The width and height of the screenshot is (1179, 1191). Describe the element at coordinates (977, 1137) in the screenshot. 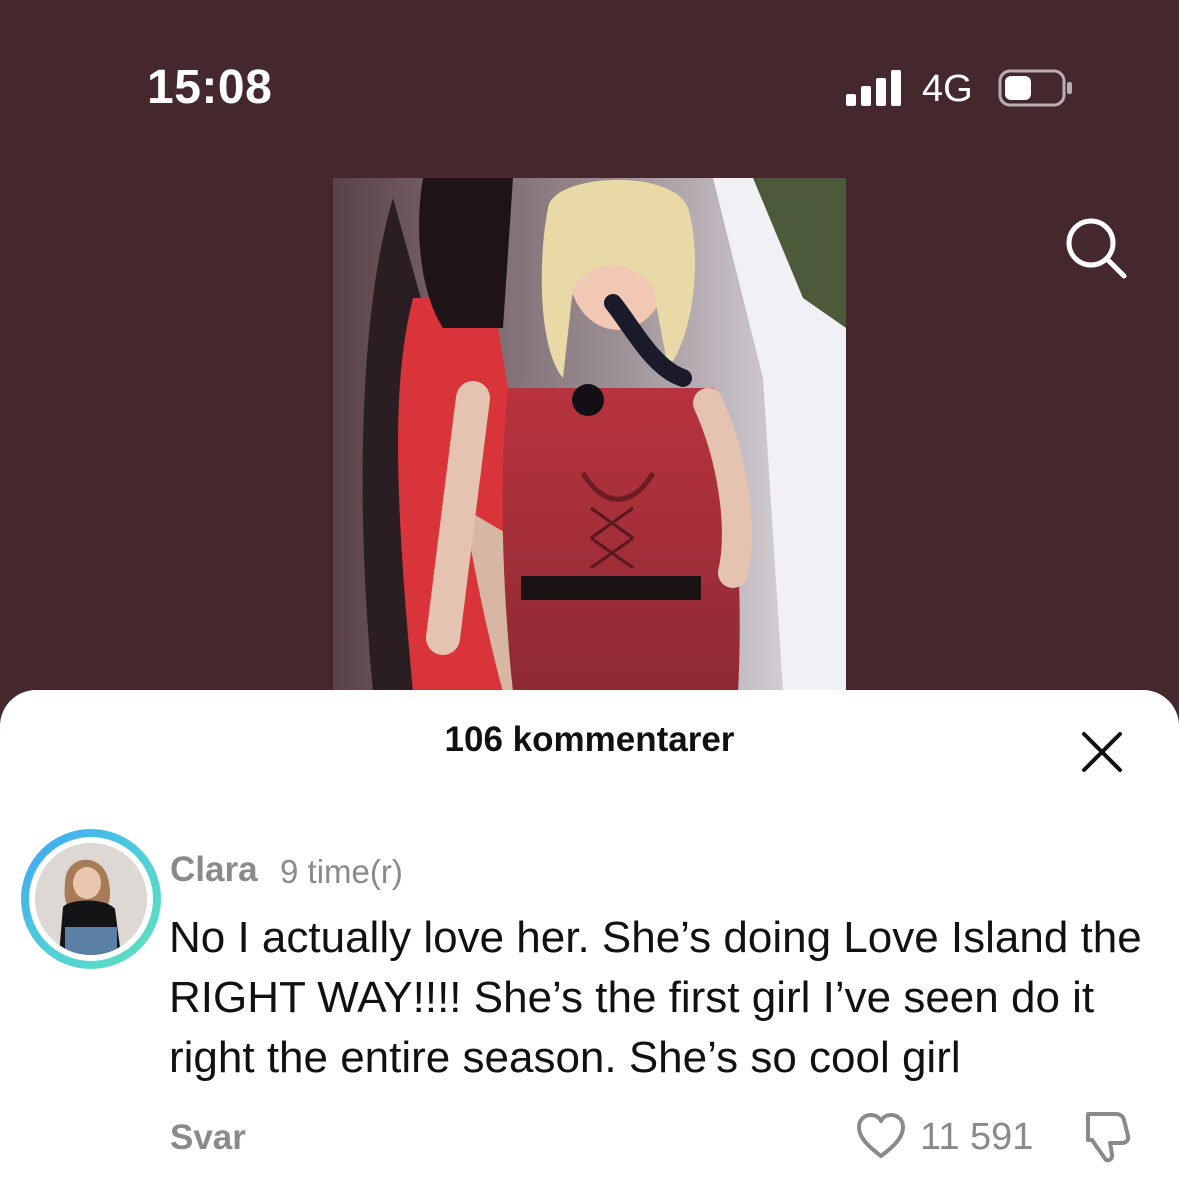

I see `like-count: 11 591` at that location.